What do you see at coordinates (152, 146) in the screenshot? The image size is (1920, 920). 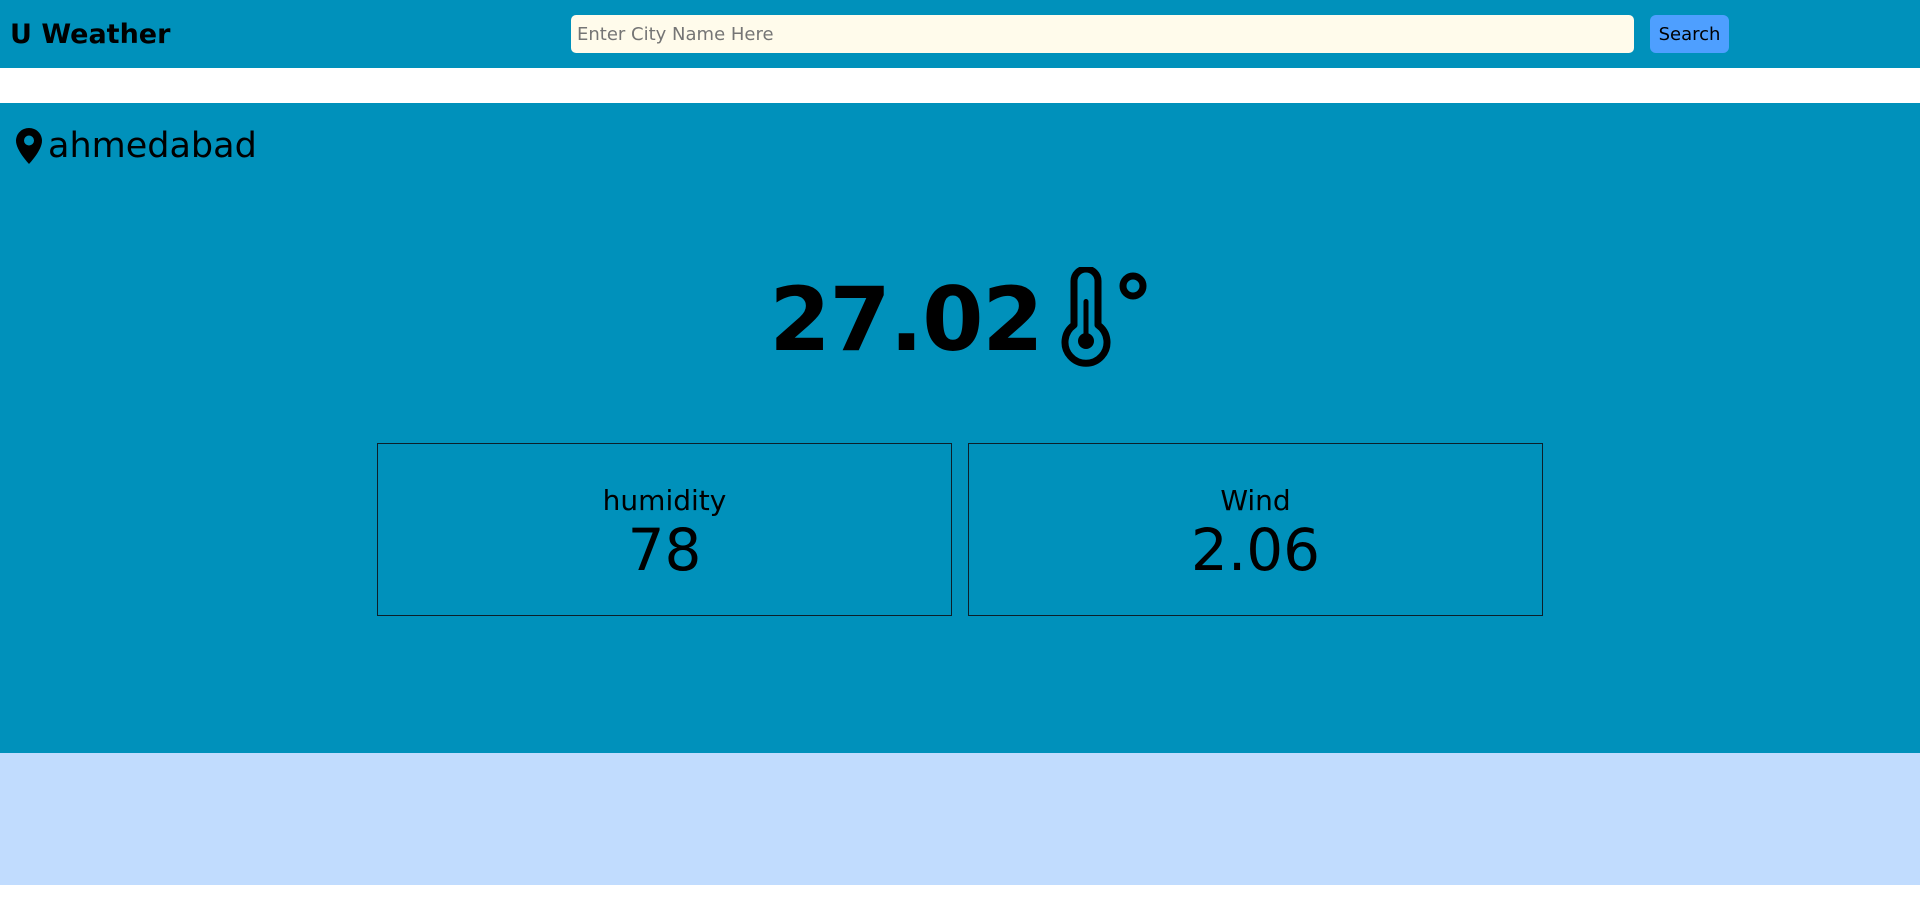 I see `city-name: ahmedabad` at bounding box center [152, 146].